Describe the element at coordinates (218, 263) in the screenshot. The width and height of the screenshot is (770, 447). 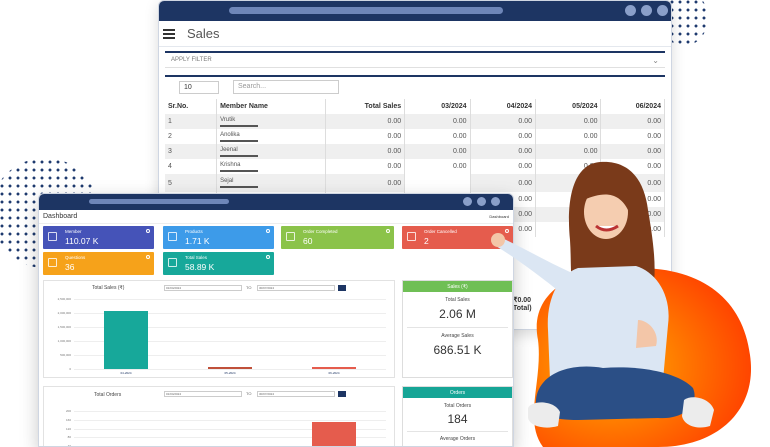
I see `stat-card-total-sales: Total Sales 58.89 K` at that location.